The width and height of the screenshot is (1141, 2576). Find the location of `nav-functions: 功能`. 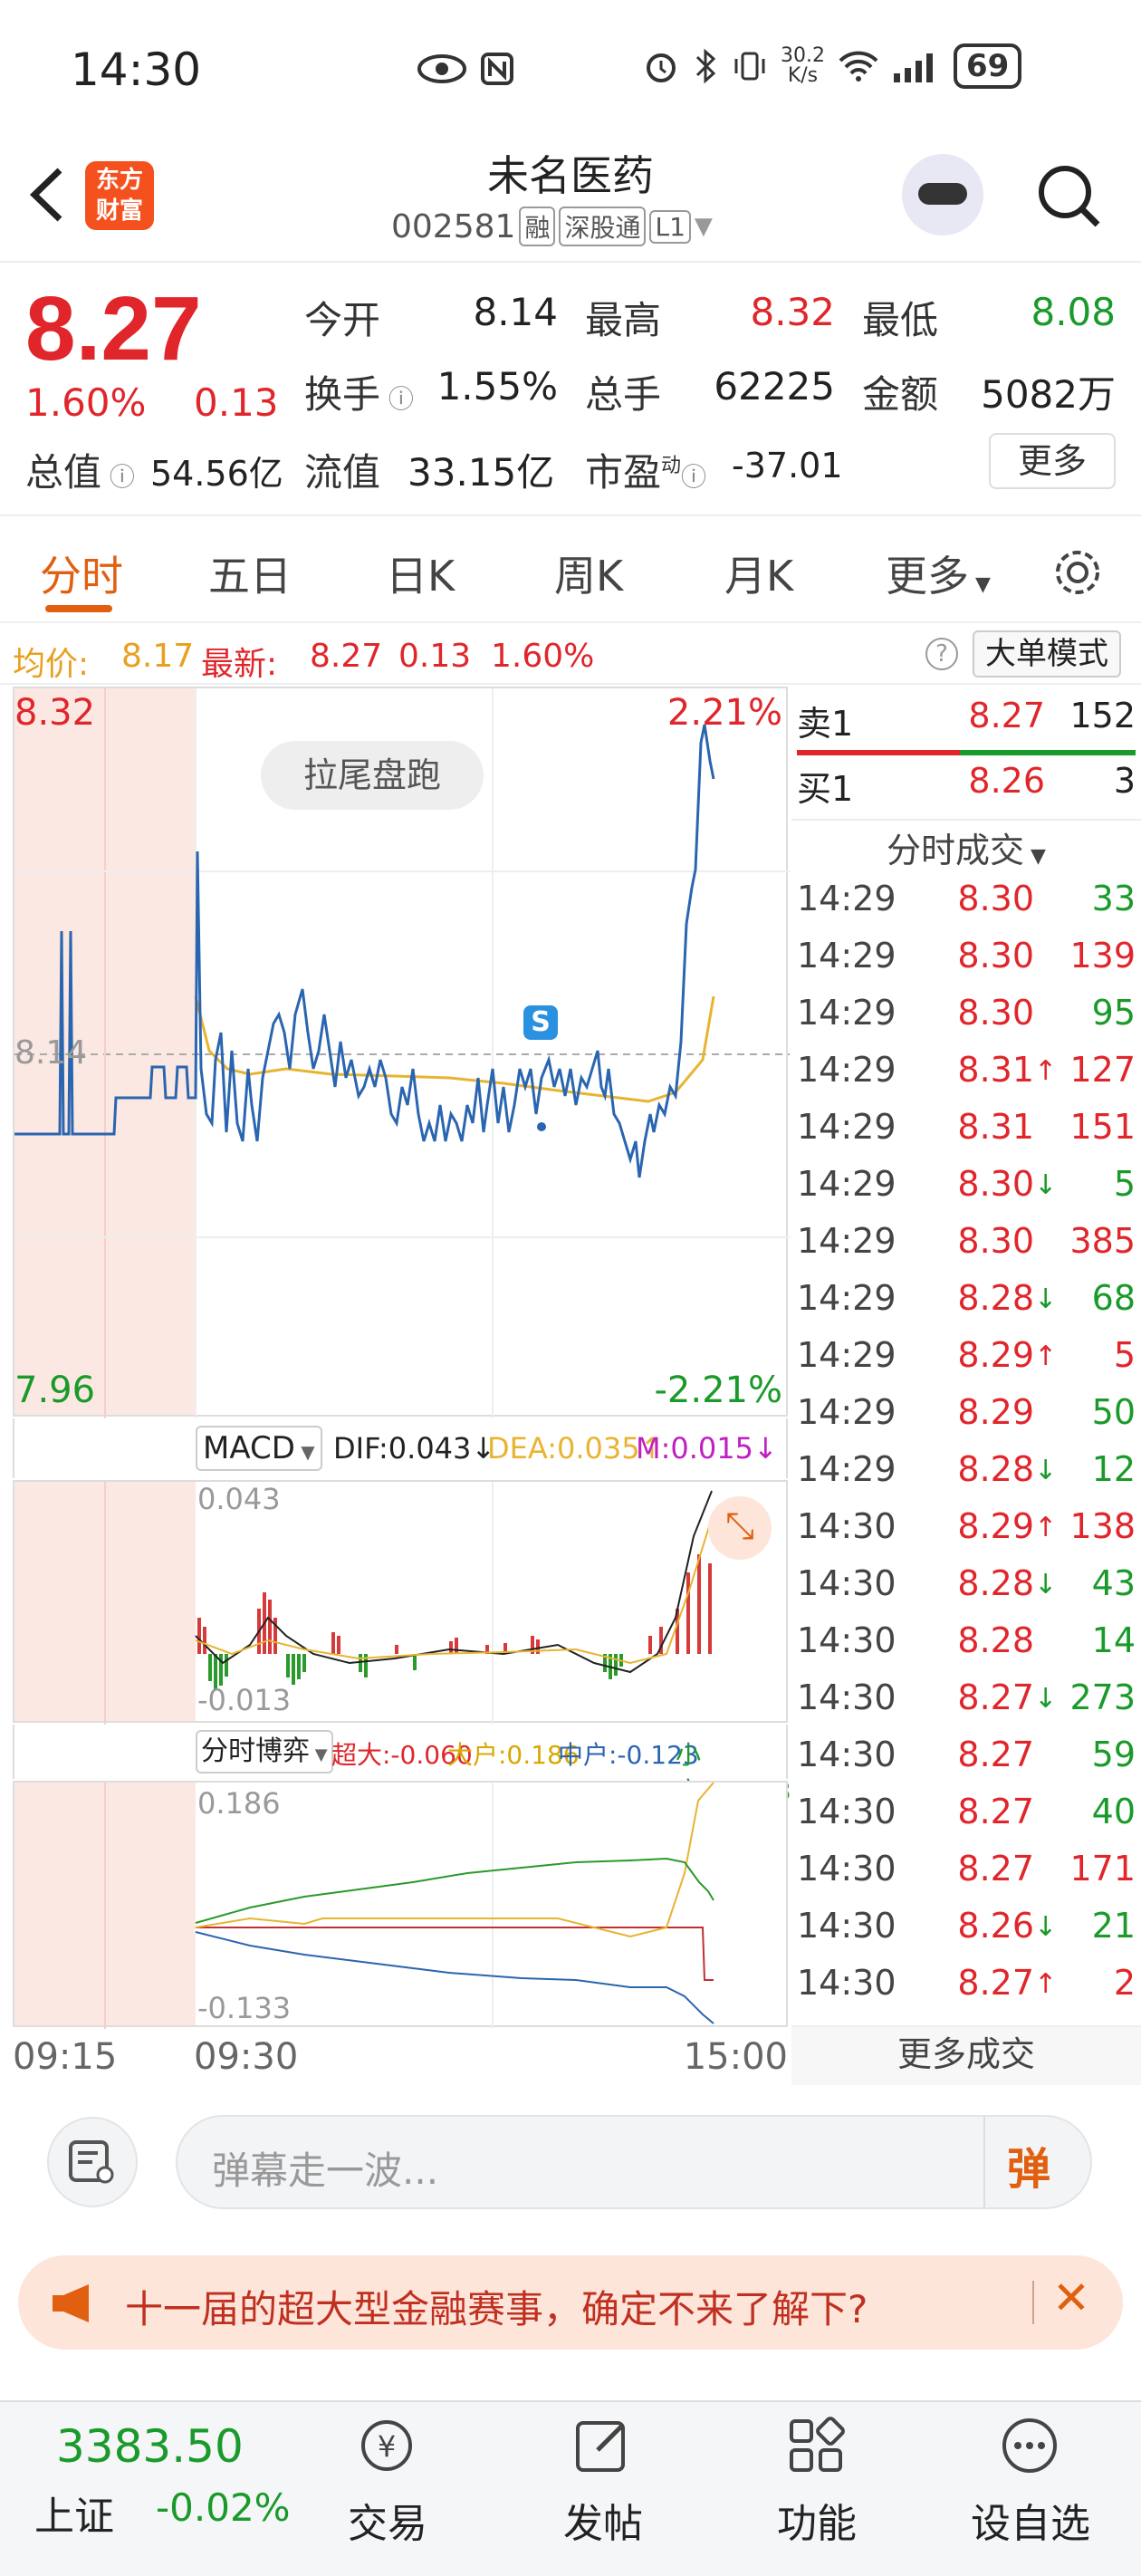

nav-functions: 功能 is located at coordinates (817, 2520).